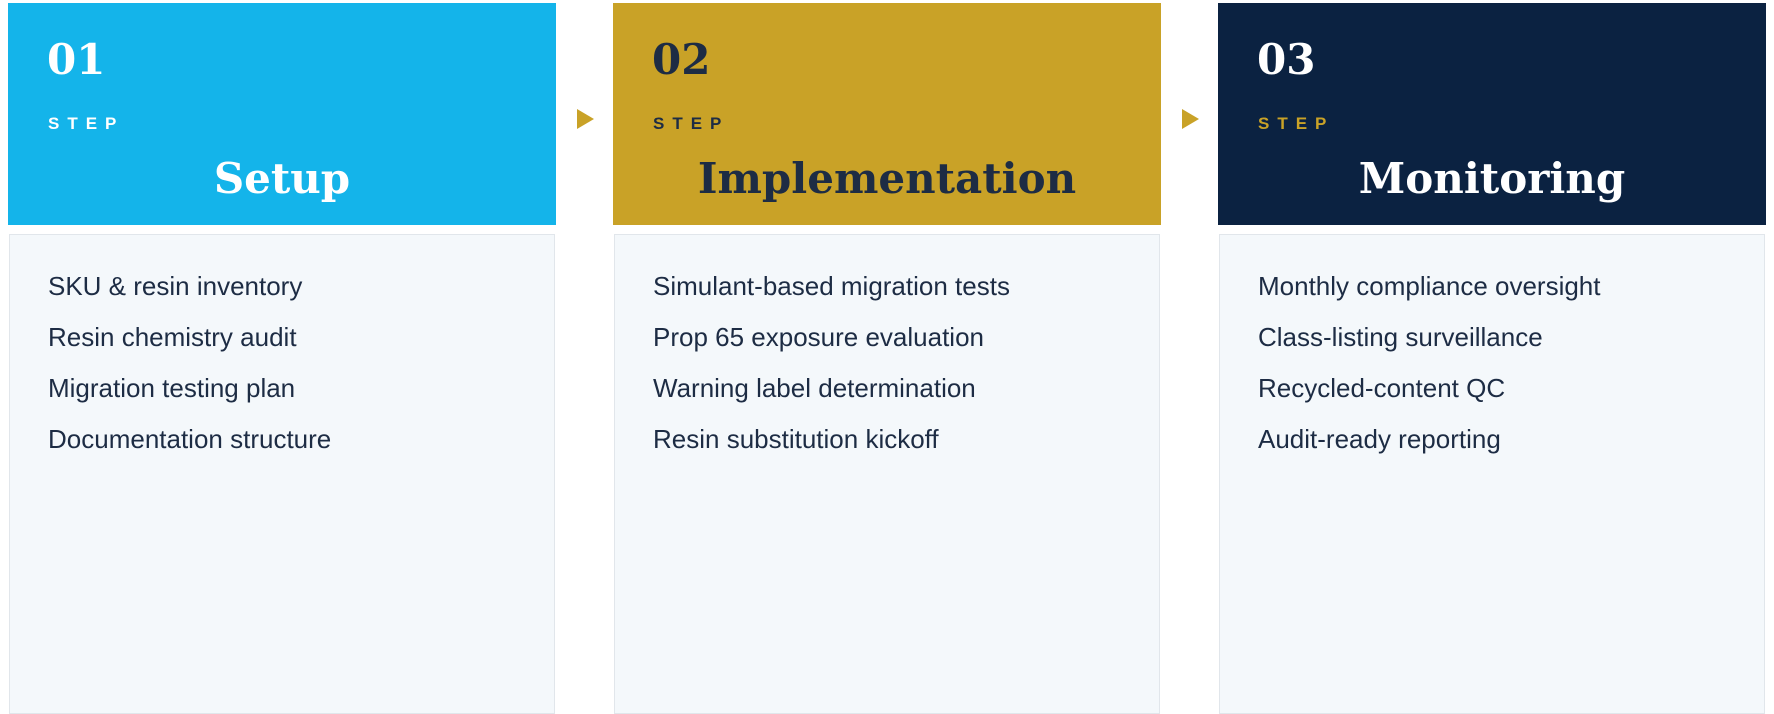 The image size is (1774, 714). I want to click on step-number: 01, so click(76, 59).